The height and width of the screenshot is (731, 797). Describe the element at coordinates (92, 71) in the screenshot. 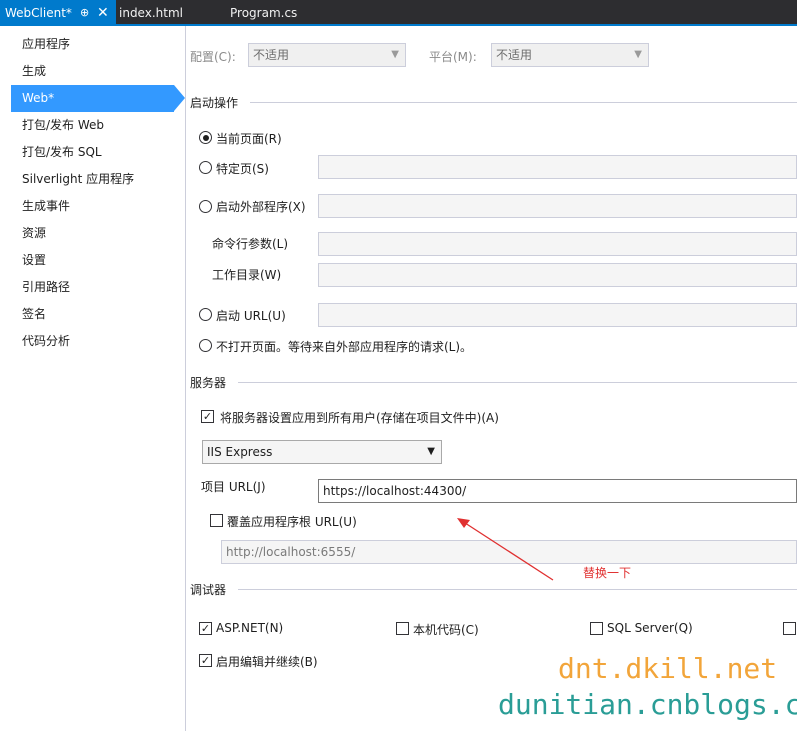

I see `sidebar-item-build: 生成` at that location.